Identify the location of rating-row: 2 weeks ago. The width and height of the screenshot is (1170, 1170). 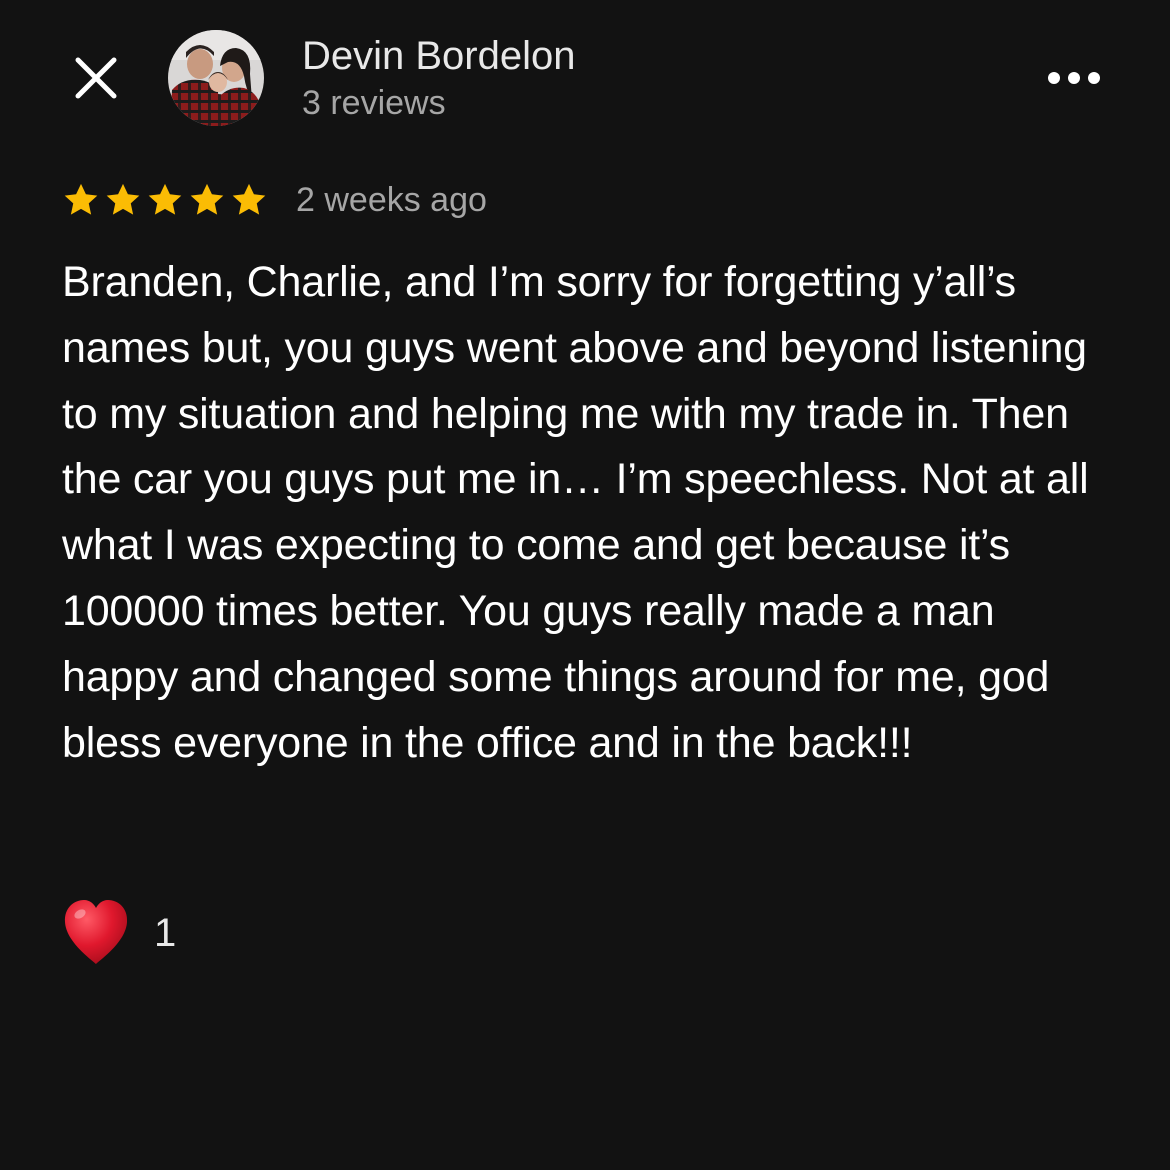
(274, 200).